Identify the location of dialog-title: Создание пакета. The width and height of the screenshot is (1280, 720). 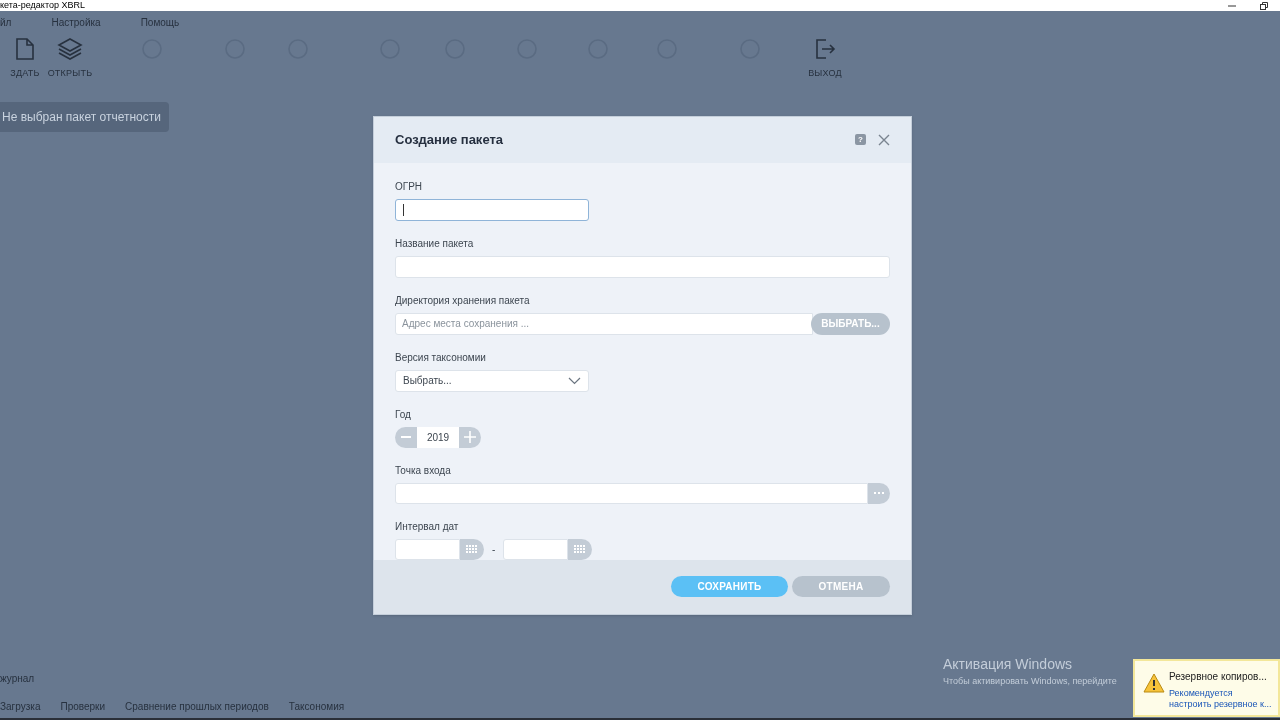
(449, 140).